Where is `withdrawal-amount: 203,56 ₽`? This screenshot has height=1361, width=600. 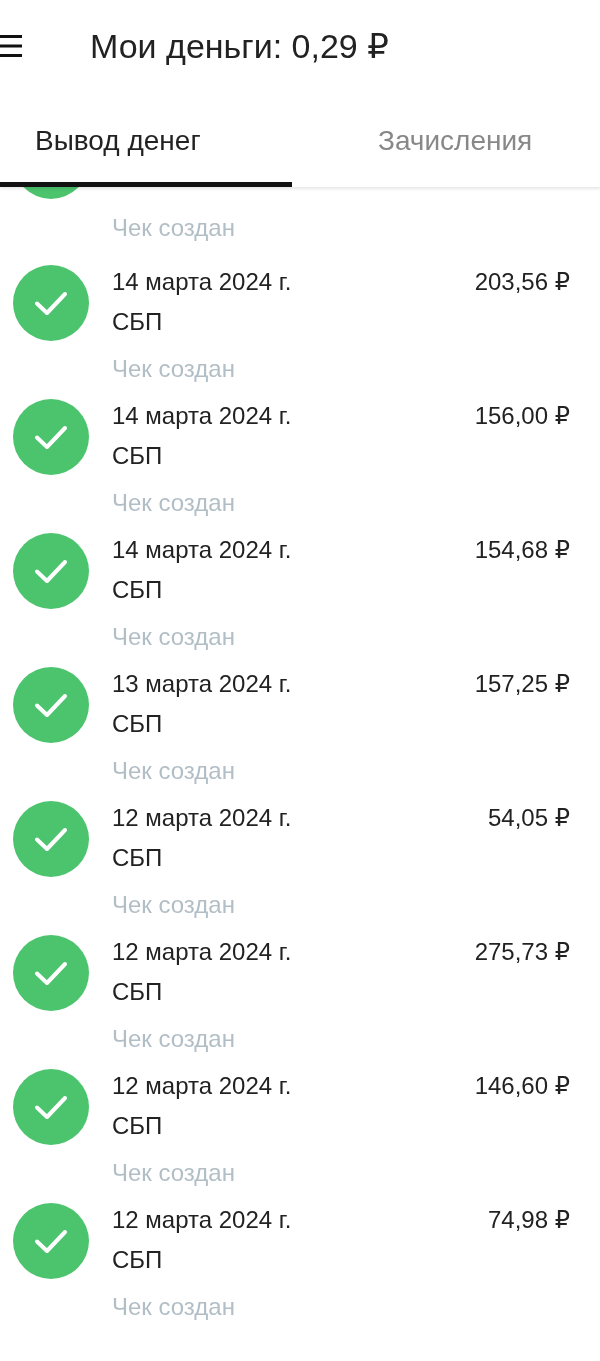 withdrawal-amount: 203,56 ₽ is located at coordinates (522, 282).